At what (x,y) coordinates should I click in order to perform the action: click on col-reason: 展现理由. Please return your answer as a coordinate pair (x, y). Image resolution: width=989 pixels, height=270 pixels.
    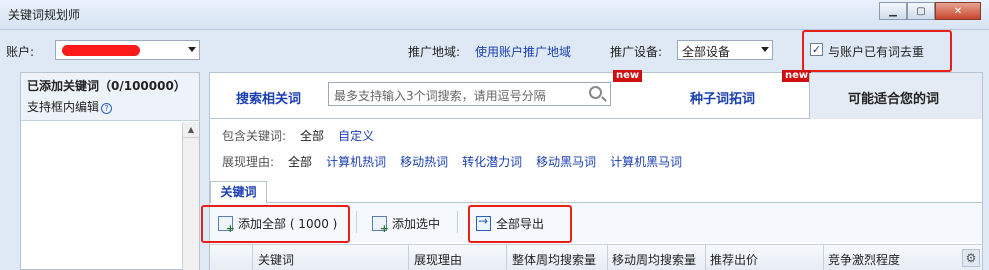
    Looking at the image, I should click on (438, 259).